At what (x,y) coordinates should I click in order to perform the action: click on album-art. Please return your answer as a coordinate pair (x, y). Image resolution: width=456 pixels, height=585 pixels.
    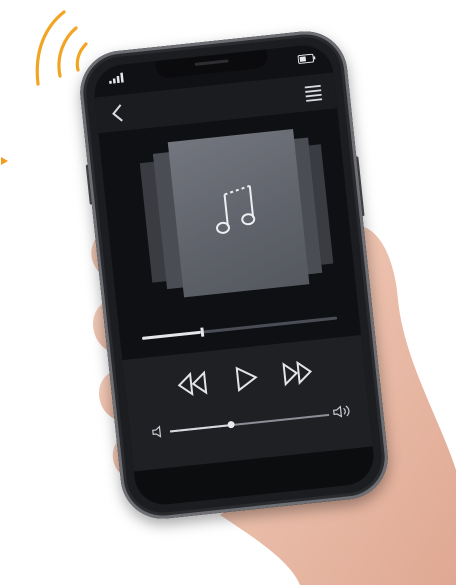
    Looking at the image, I should click on (238, 213).